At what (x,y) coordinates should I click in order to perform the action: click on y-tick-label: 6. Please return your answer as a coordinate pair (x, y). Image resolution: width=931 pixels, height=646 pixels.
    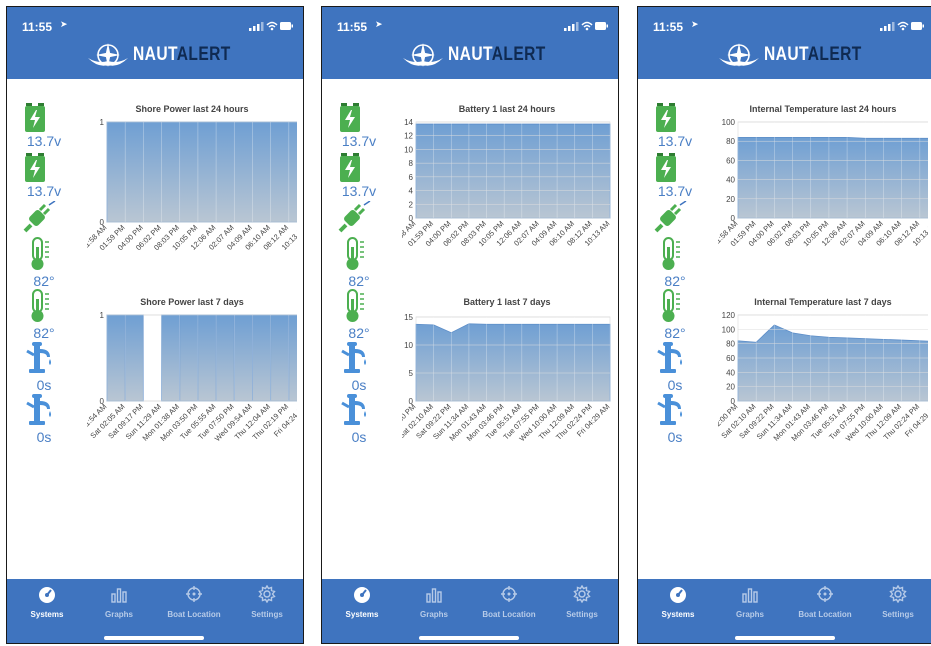
    Looking at the image, I should click on (411, 177).